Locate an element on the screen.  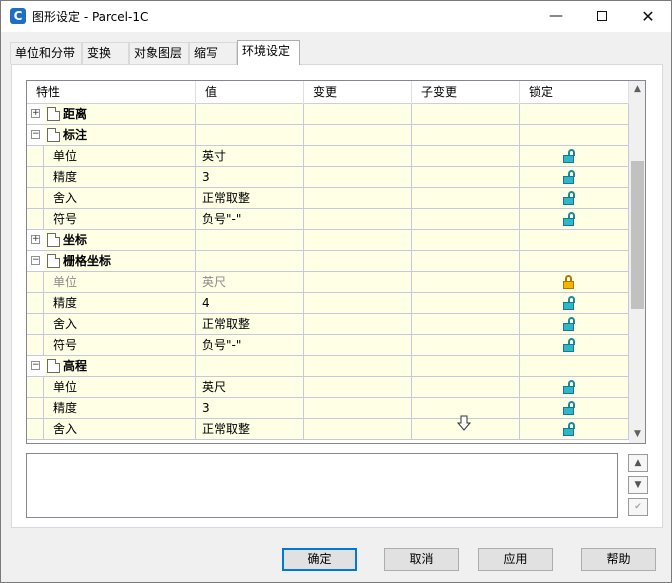
tab-transformation: 变换 is located at coordinates (105, 53).